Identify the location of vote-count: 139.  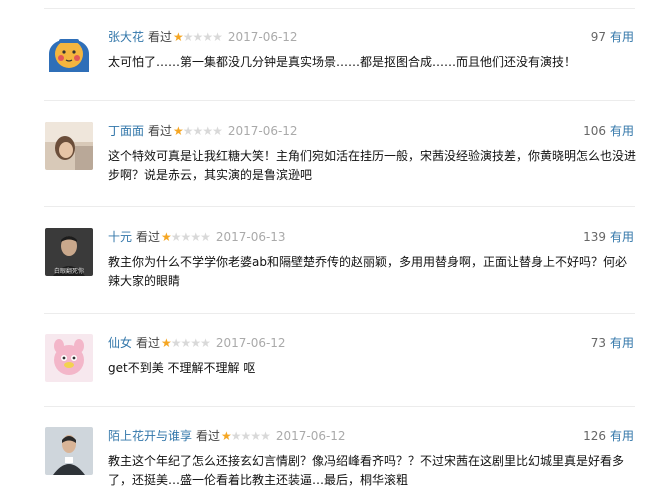
(594, 237).